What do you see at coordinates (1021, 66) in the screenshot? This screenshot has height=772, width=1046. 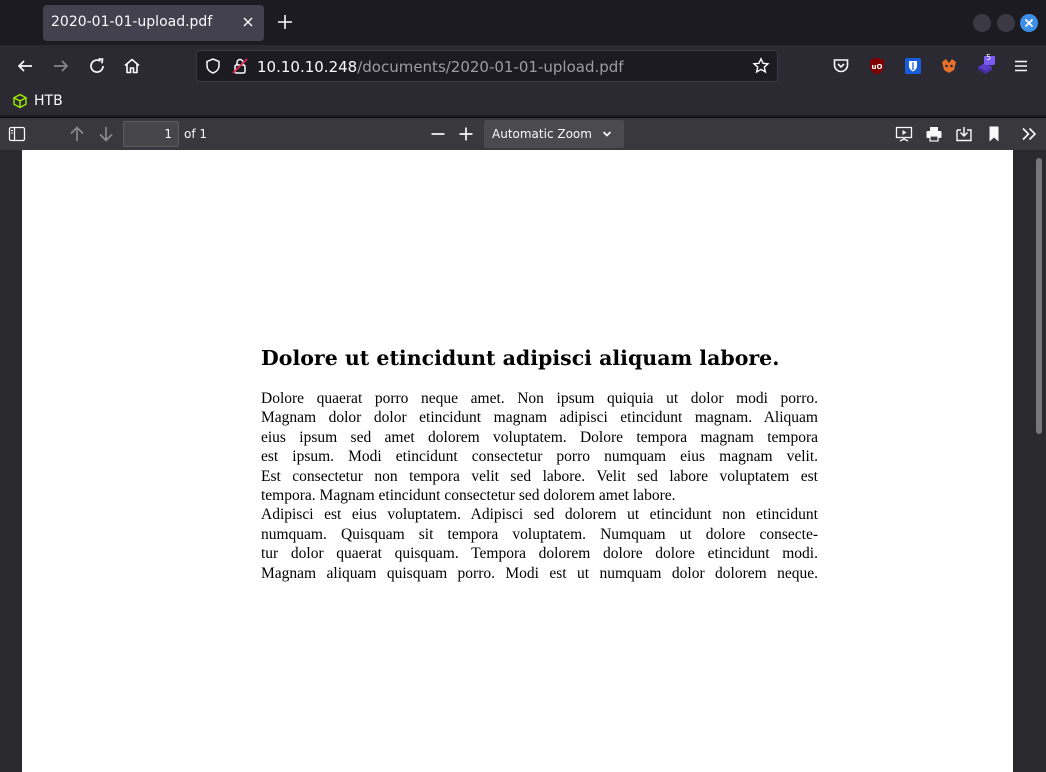 I see `app-menu-icon` at bounding box center [1021, 66].